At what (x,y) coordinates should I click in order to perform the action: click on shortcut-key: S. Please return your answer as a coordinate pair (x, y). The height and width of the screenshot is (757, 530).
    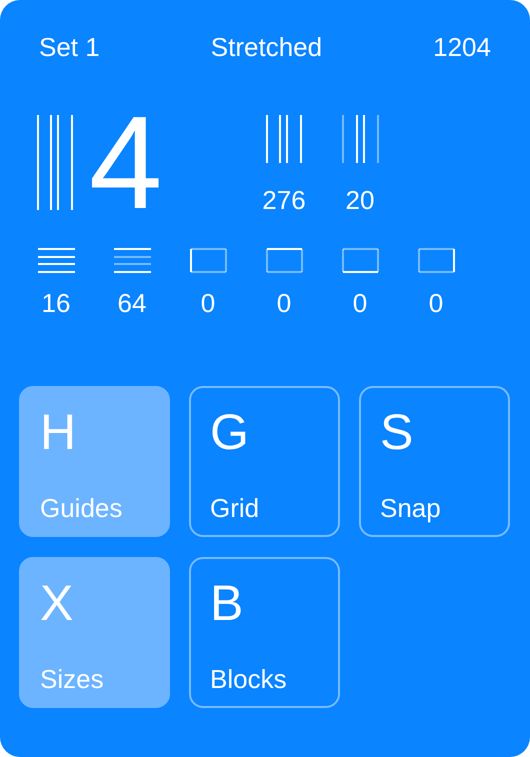
    Looking at the image, I should click on (434, 432).